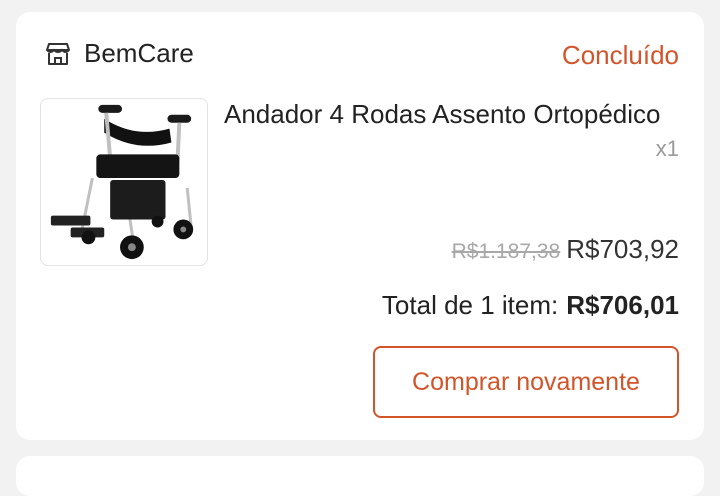 The width and height of the screenshot is (720, 496). I want to click on original-price: R$1.187,38, so click(506, 251).